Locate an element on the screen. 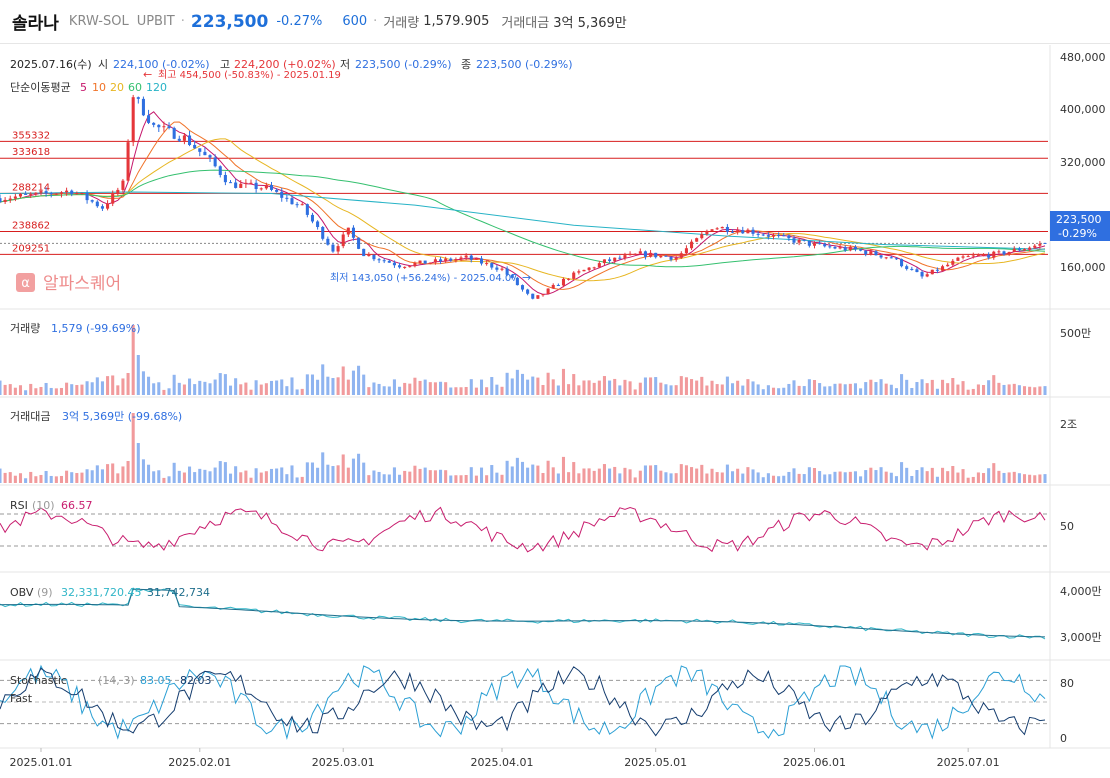 This screenshot has width=1110, height=778. rsi-value: 66.57 is located at coordinates (77, 505).